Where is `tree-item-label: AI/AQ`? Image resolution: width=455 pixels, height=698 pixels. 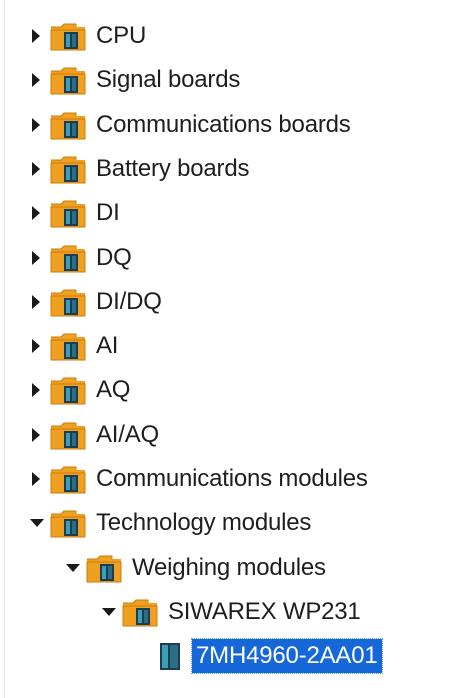
tree-item-label: AI/AQ is located at coordinates (128, 434).